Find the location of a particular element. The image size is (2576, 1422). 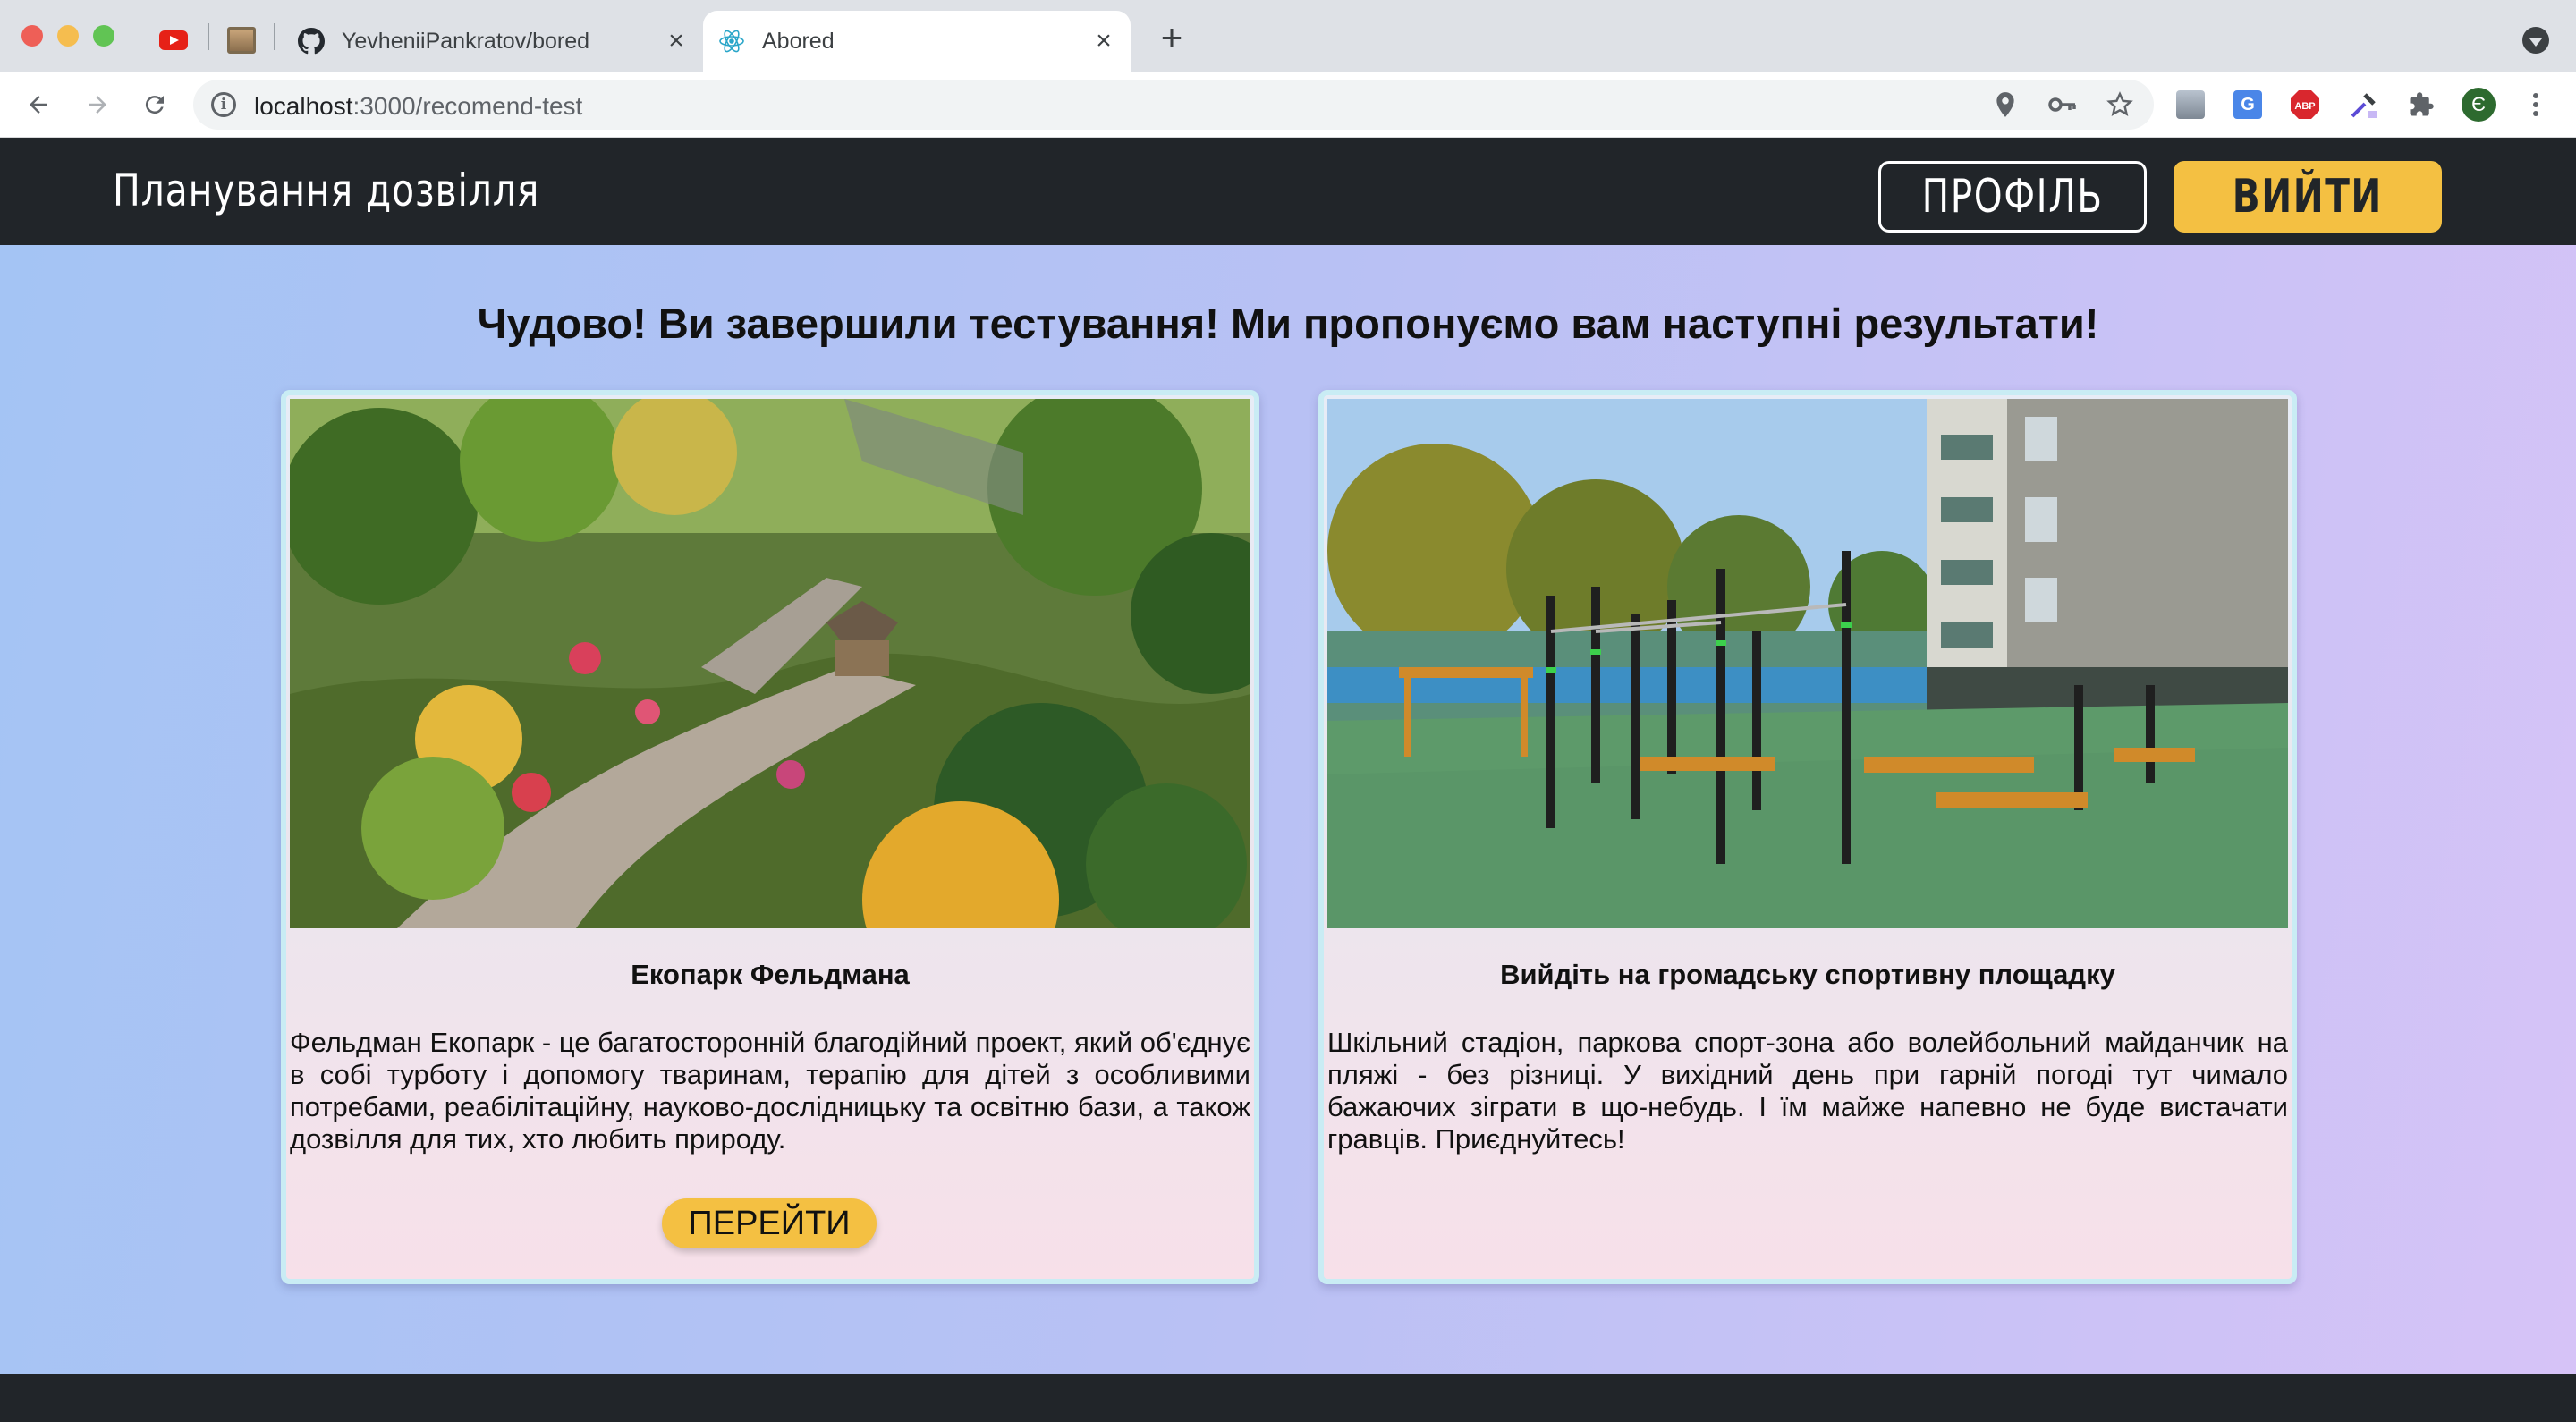

browser-tabstrip: YevheniiPankratov/bored × Abored × + is located at coordinates (1288, 36).